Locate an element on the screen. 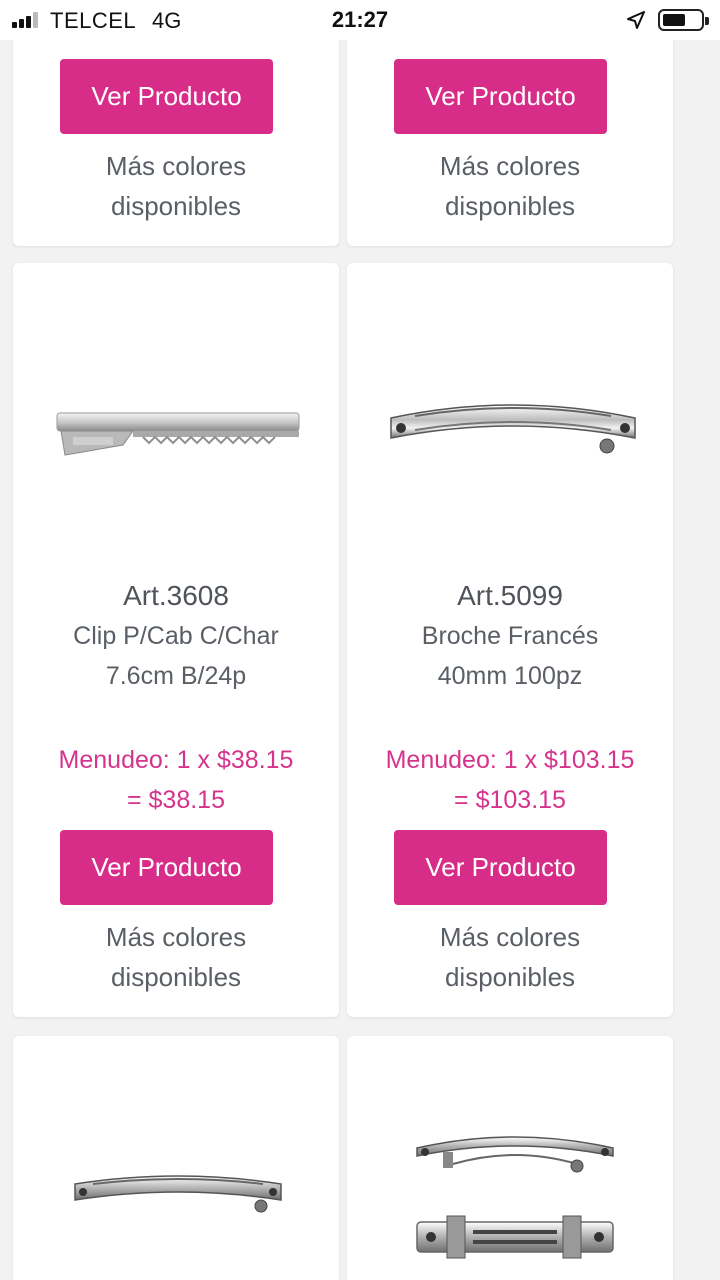  barrette-set-image is located at coordinates (515, 1201).